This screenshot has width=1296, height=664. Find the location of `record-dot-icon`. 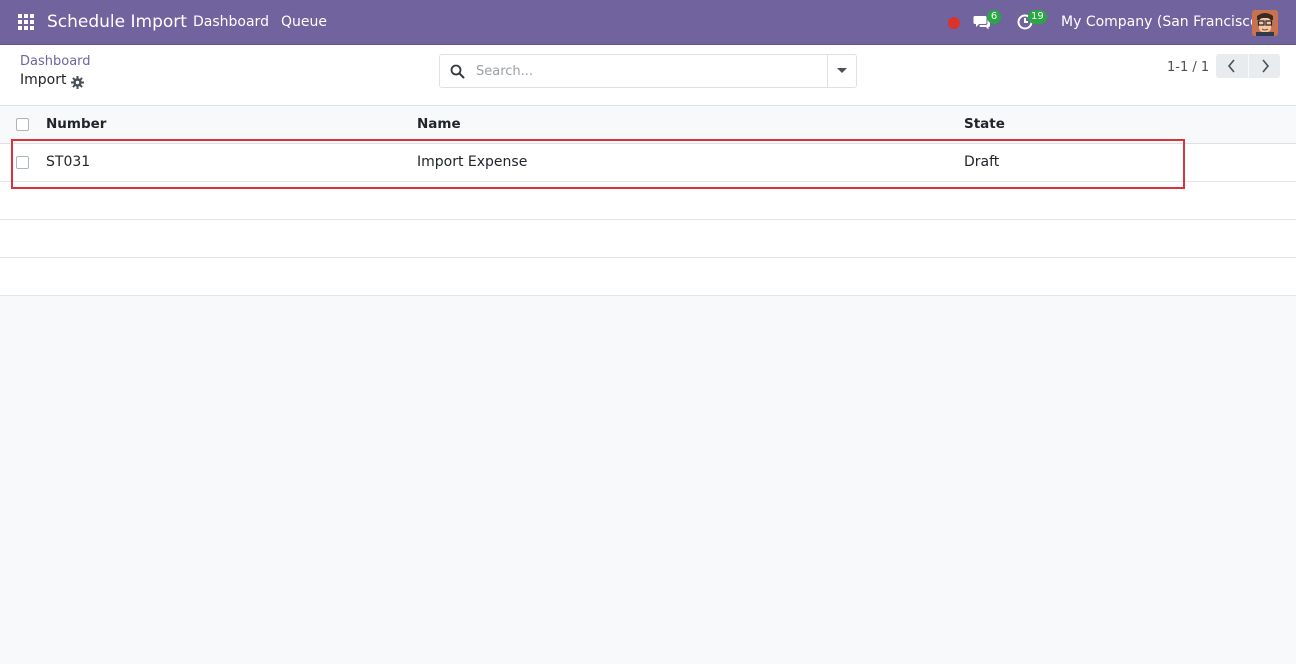

record-dot-icon is located at coordinates (954, 23).